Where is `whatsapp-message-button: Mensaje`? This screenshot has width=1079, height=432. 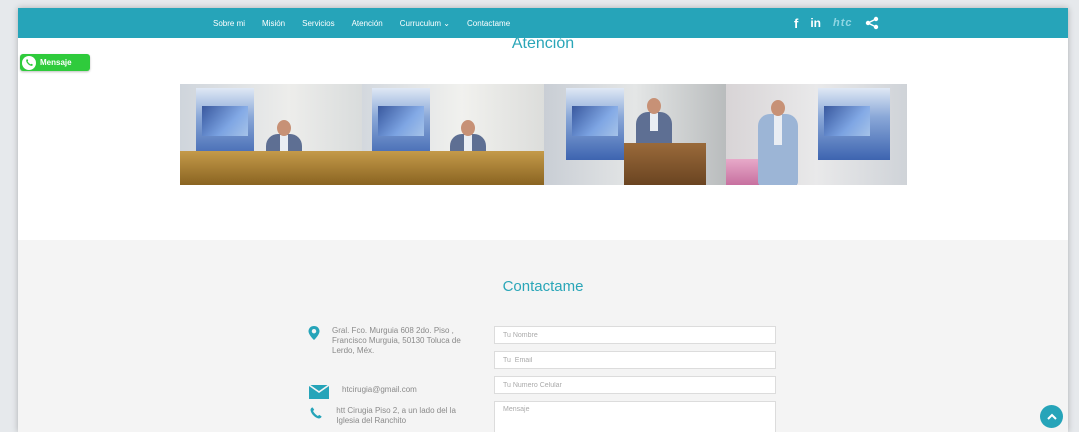 whatsapp-message-button: Mensaje is located at coordinates (55, 62).